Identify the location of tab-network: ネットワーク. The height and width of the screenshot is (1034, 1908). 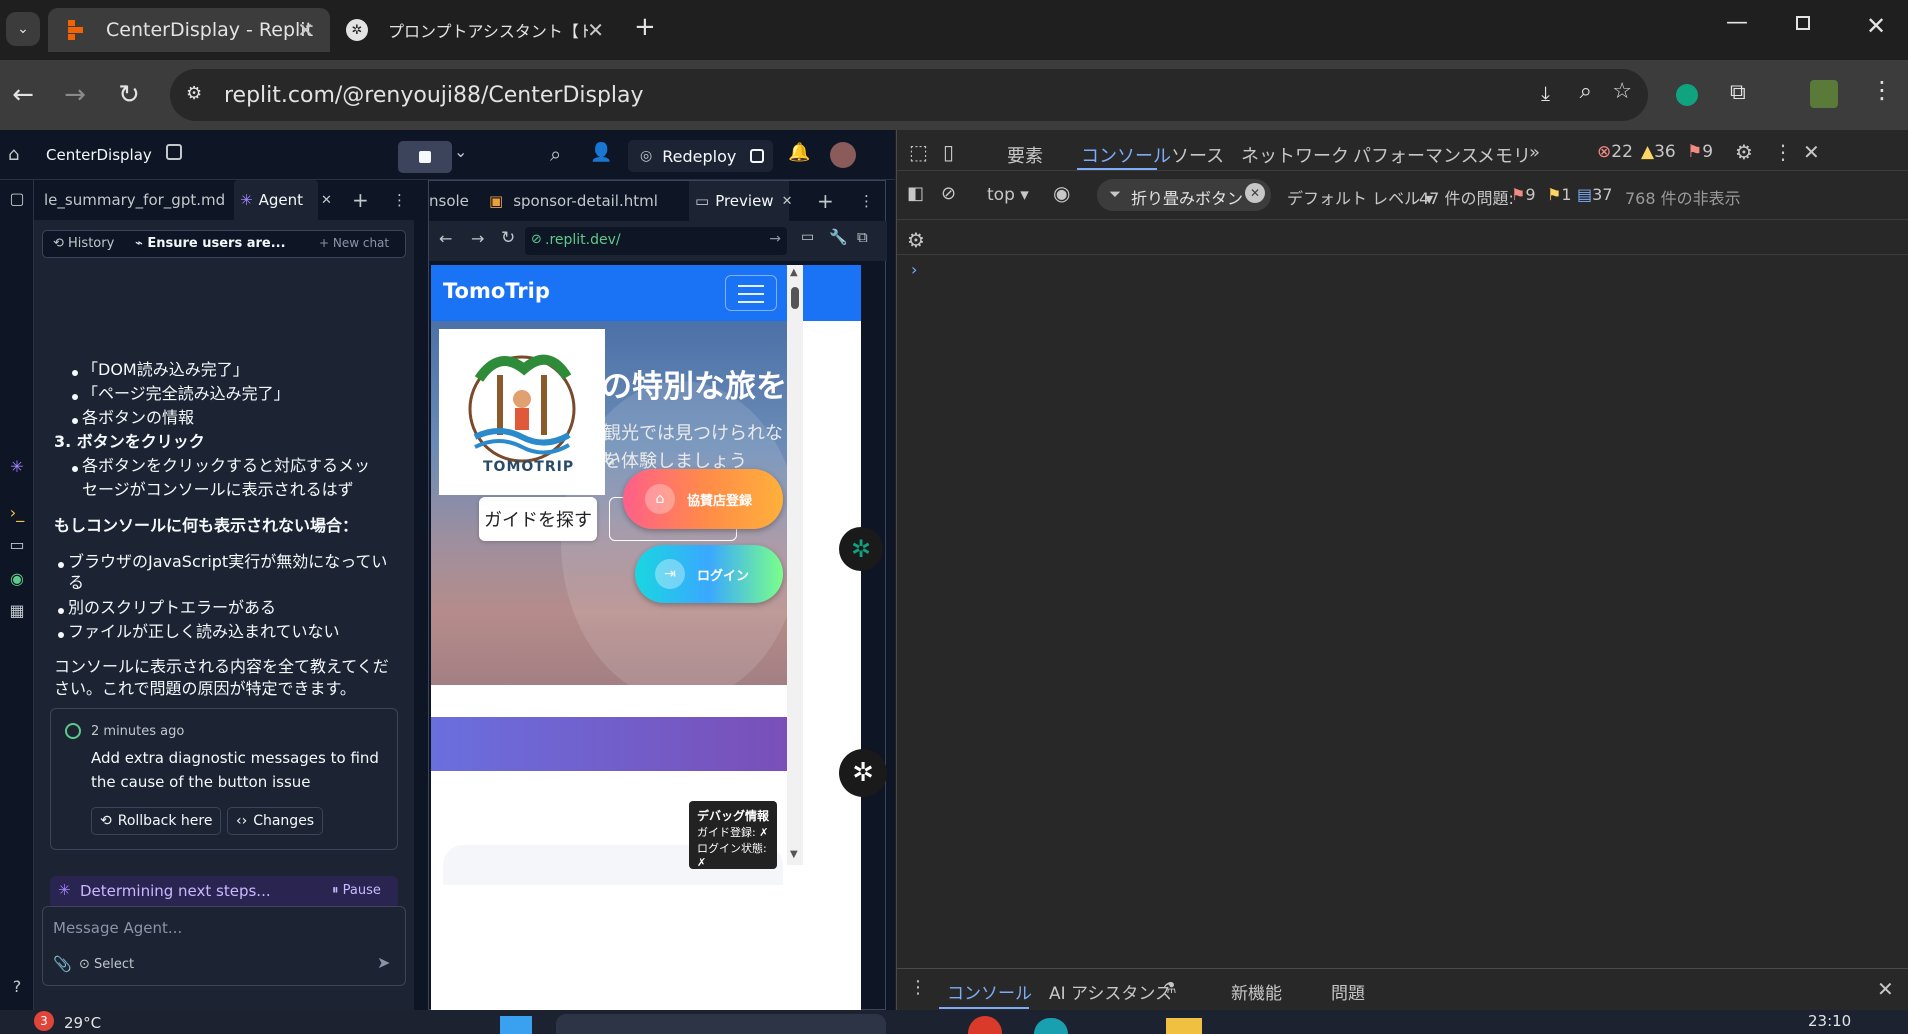
(1295, 155).